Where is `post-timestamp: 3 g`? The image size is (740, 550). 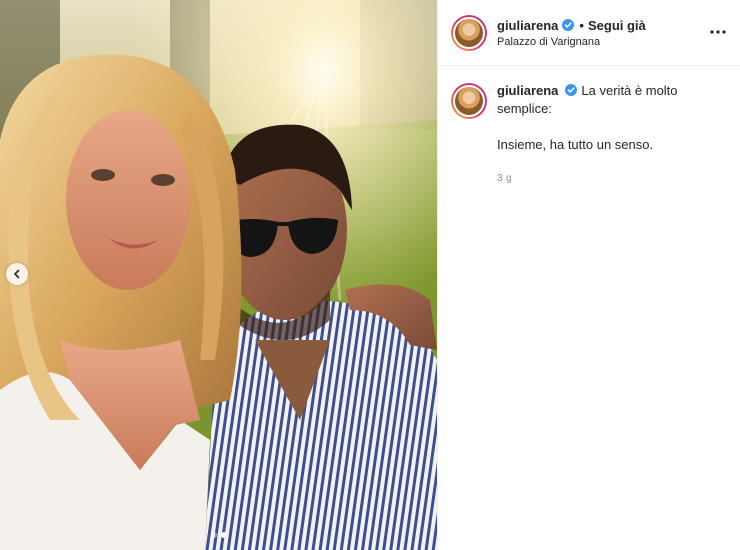
post-timestamp: 3 g is located at coordinates (612, 179).